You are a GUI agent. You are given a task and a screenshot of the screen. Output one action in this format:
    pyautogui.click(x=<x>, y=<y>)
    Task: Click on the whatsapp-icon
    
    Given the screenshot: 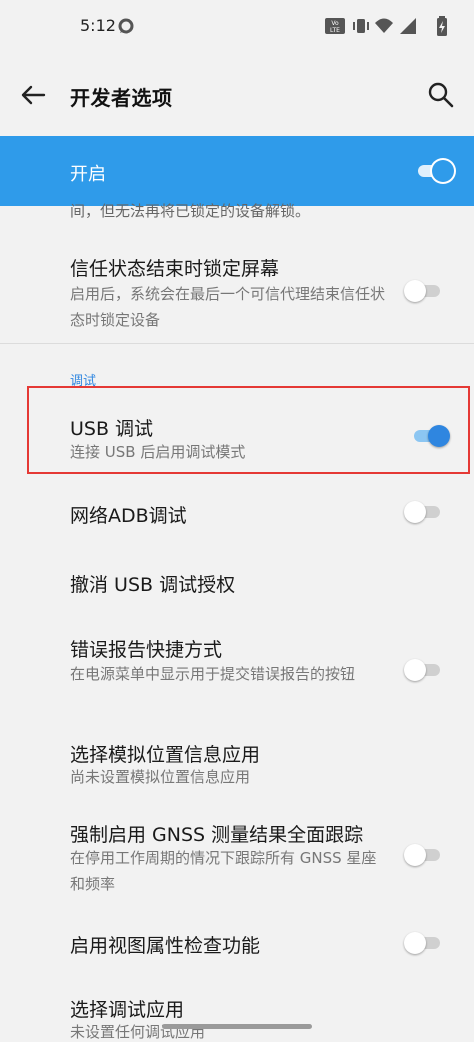 What is the action you would take?
    pyautogui.click(x=126, y=26)
    